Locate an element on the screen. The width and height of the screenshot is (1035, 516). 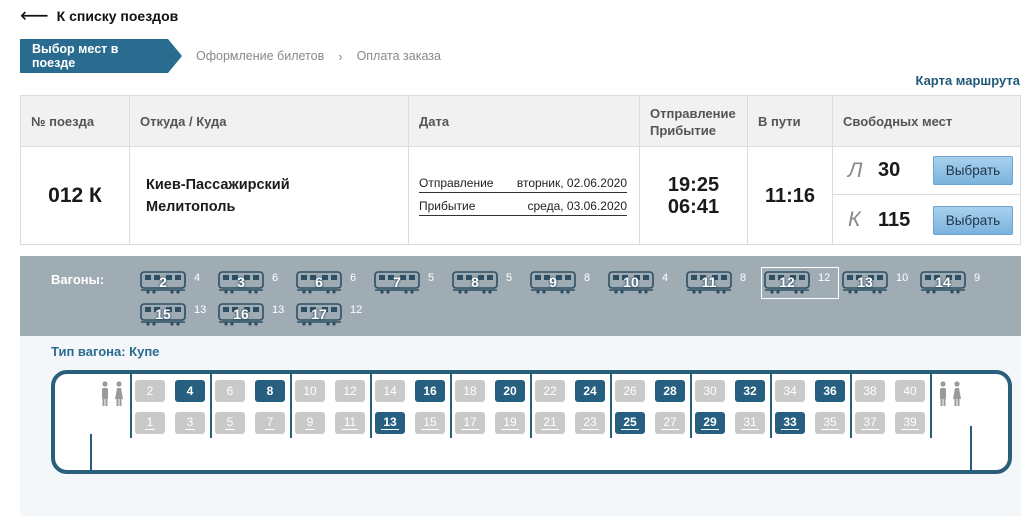
seat-21: 21 is located at coordinates (550, 423).